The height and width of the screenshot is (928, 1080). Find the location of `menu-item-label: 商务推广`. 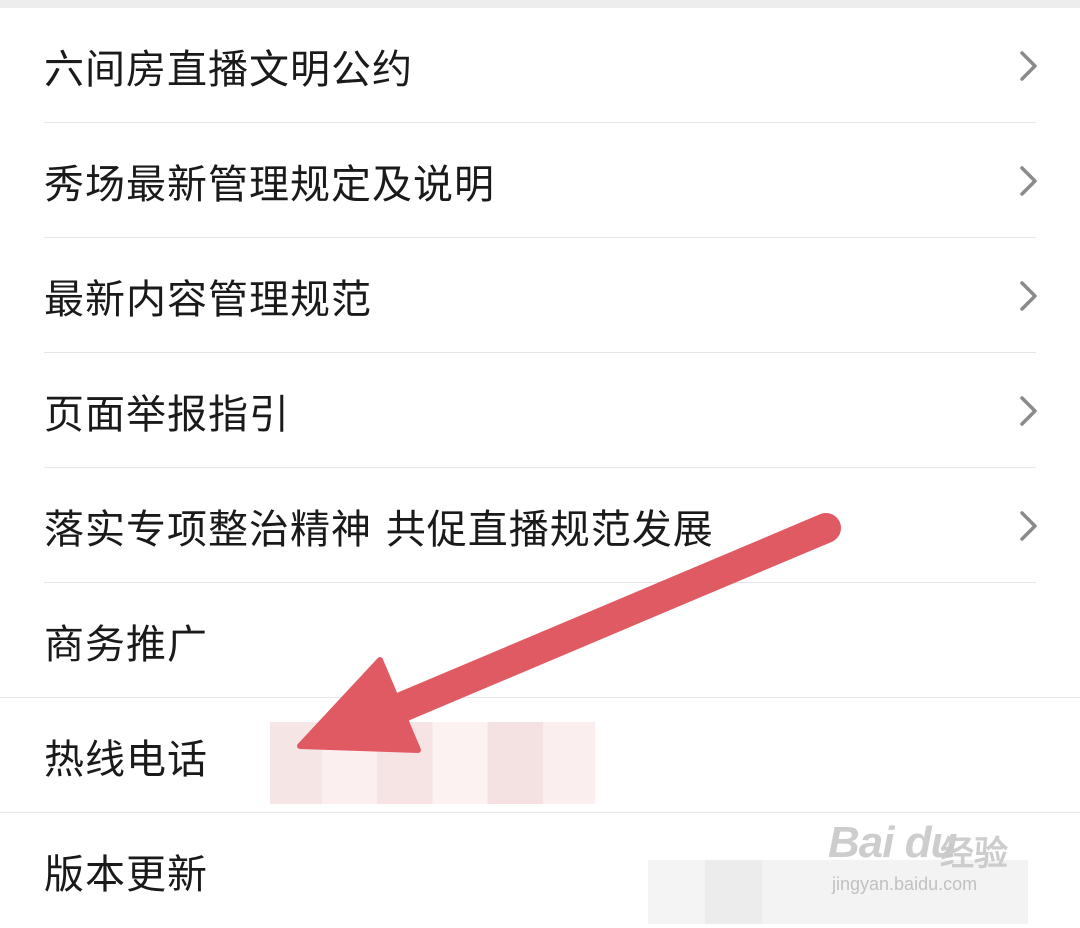

menu-item-label: 商务推广 is located at coordinates (126, 644).